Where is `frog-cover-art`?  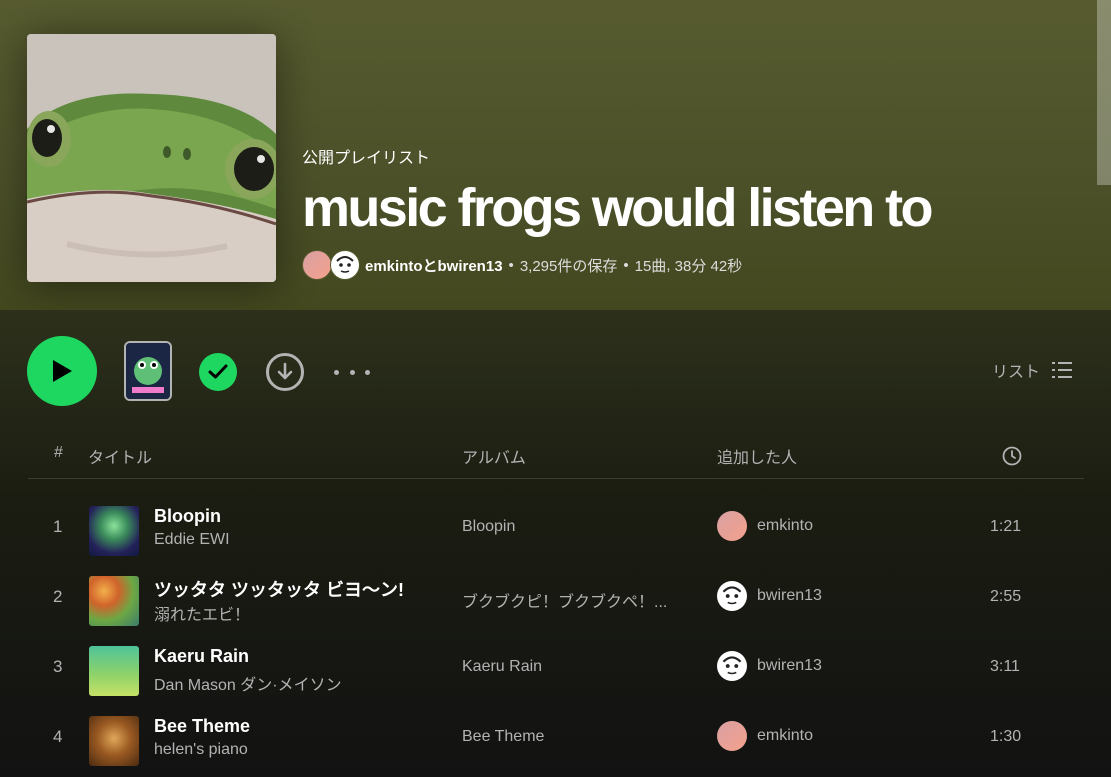
frog-cover-art is located at coordinates (151, 158).